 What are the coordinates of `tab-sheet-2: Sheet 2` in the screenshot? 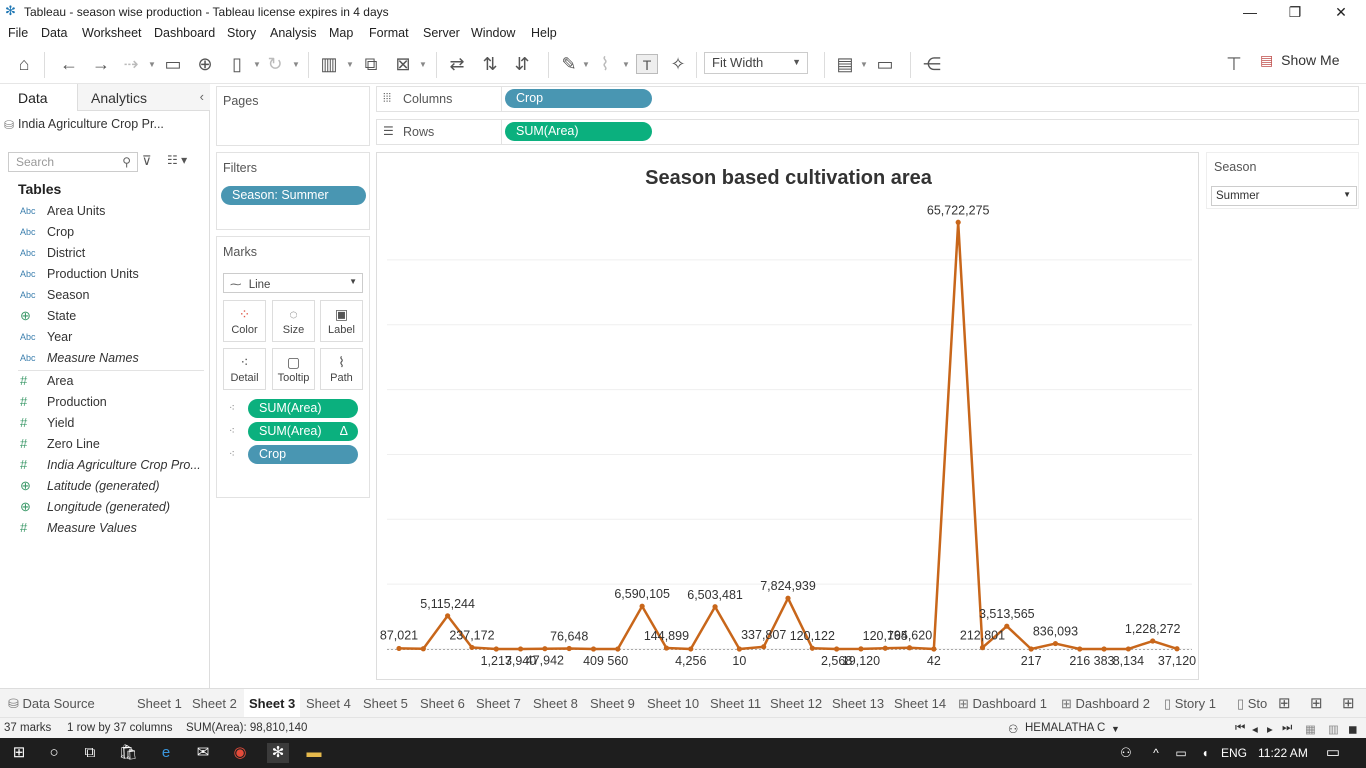 It's located at (214, 703).